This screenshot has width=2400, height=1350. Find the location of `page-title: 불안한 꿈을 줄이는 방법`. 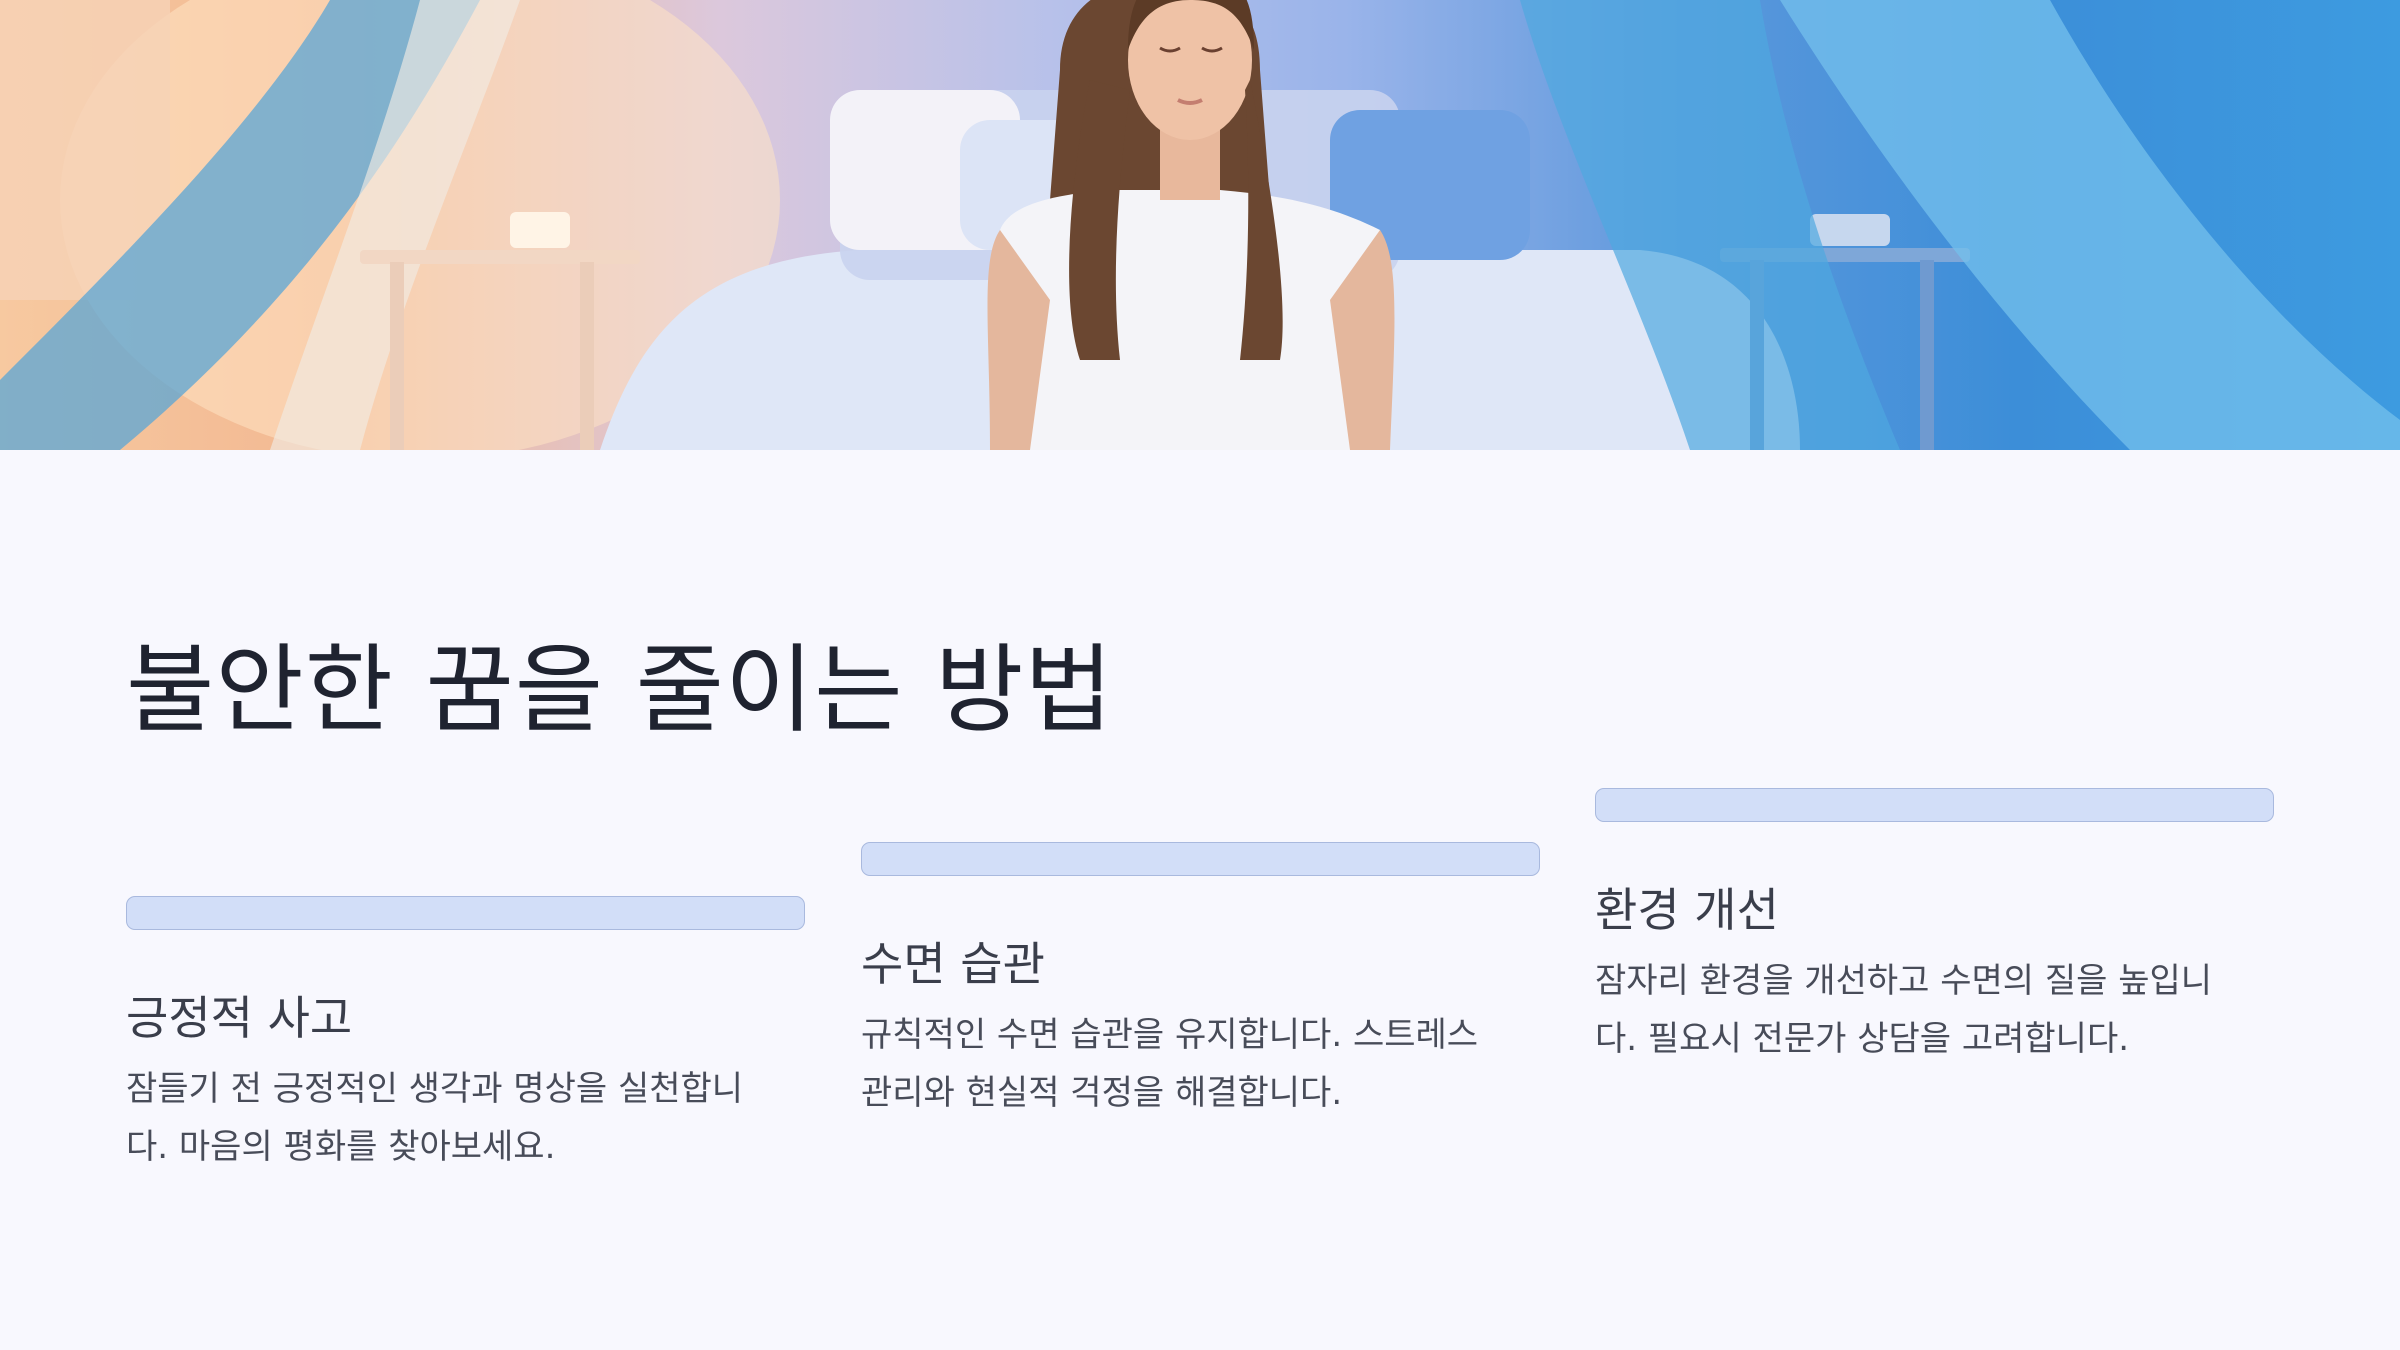

page-title: 불안한 꿈을 줄이는 방법 is located at coordinates (620, 690).